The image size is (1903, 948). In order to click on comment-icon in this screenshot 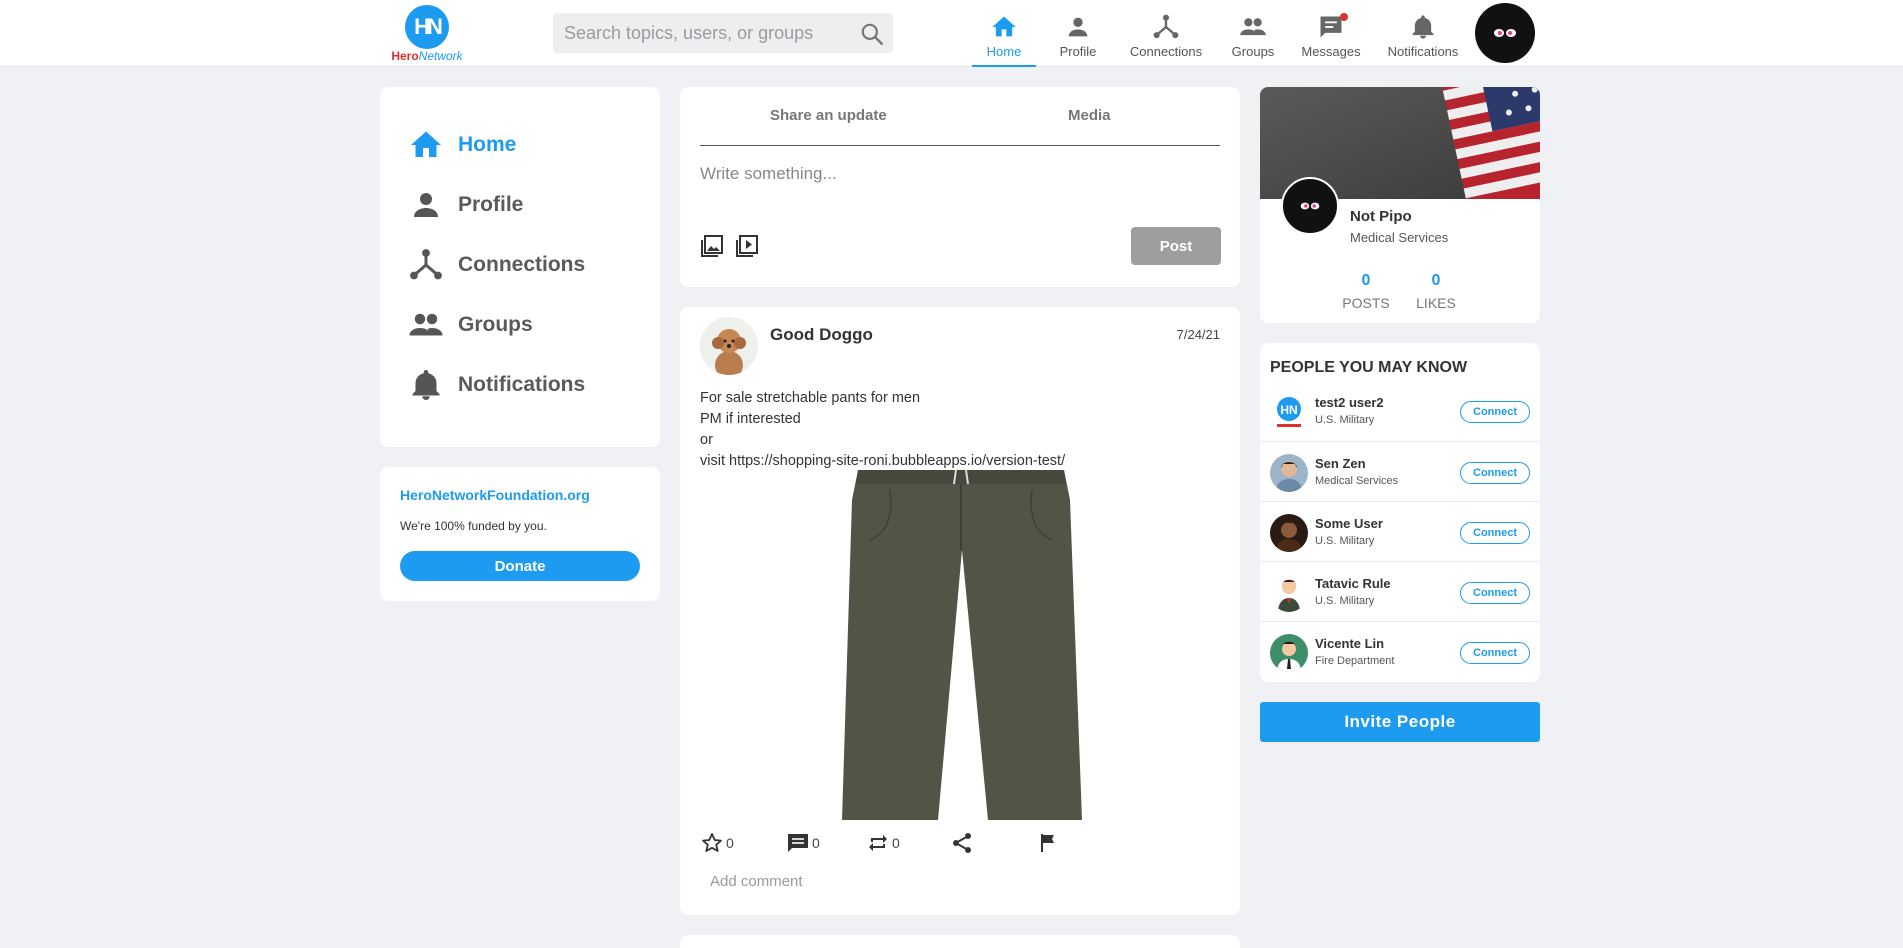, I will do `click(798, 843)`.